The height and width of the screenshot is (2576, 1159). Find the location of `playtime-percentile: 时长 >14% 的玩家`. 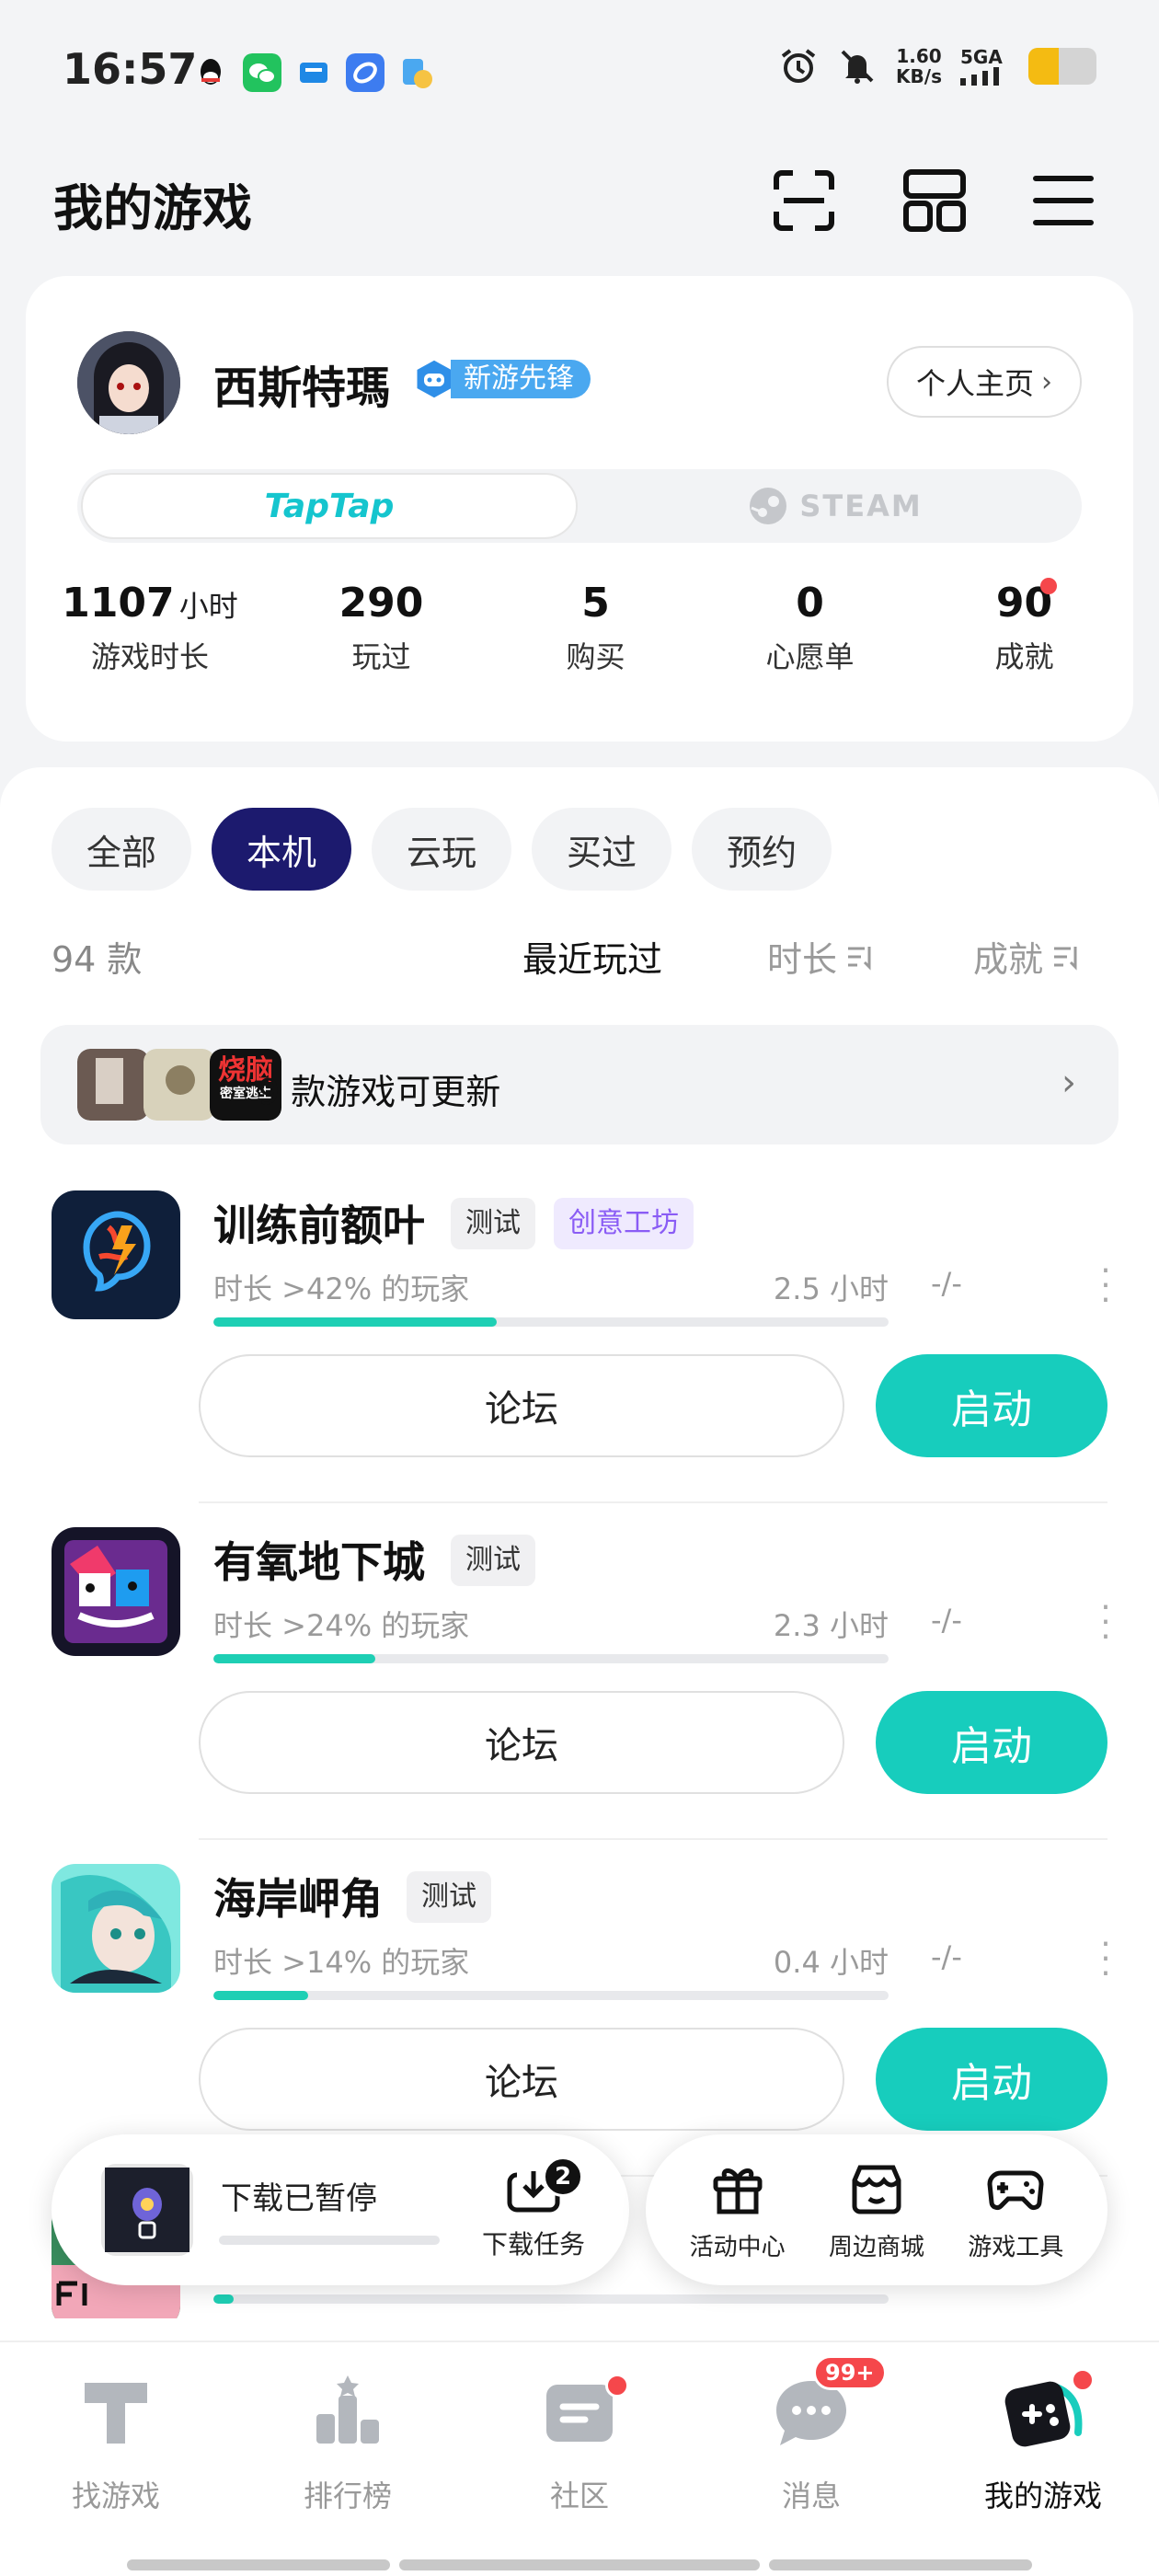

playtime-percentile: 时长 >14% 的玩家 is located at coordinates (341, 1962).